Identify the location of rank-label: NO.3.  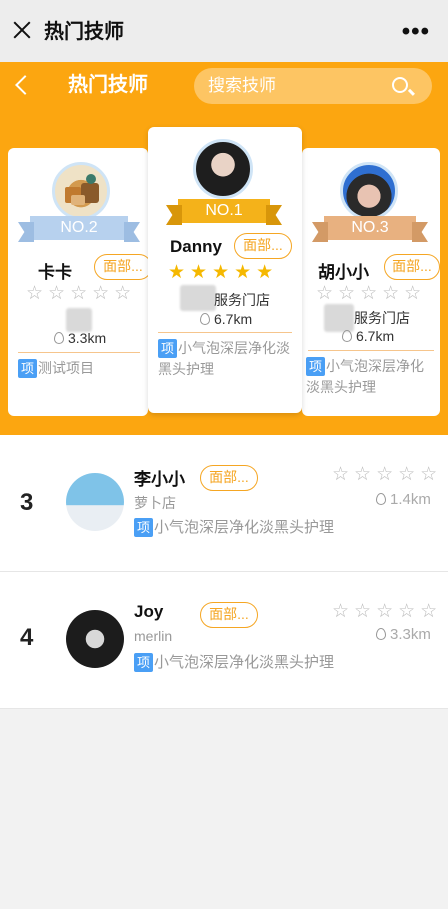
(370, 227).